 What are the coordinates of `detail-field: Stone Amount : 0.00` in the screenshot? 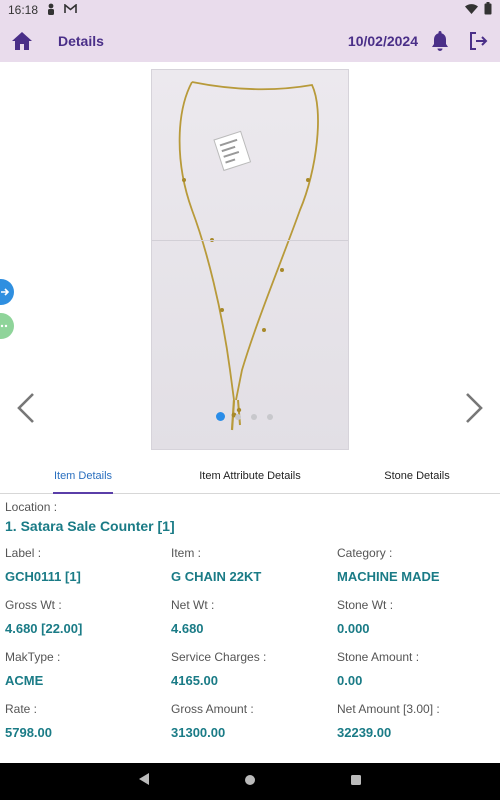 It's located at (416, 669).